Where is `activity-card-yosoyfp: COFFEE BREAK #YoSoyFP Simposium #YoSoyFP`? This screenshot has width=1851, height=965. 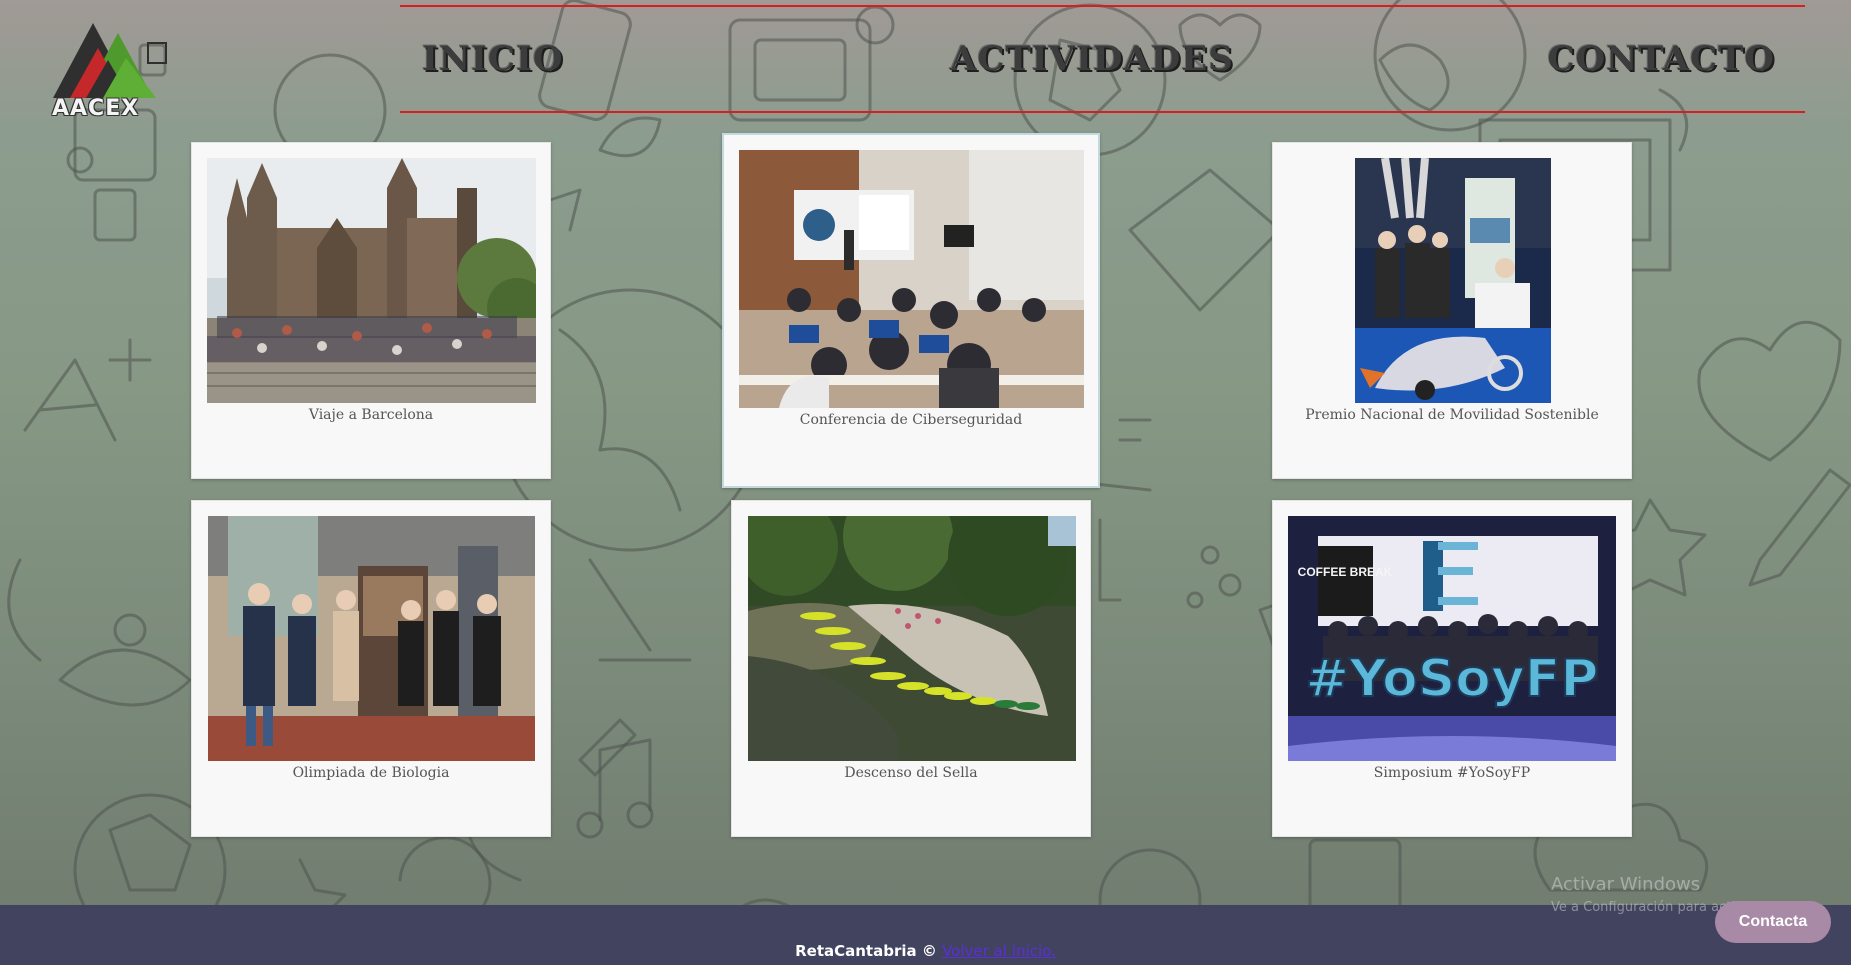
activity-card-yosoyfp: COFFEE BREAK #YoSoyFP Simposium #YoSoyFP is located at coordinates (1452, 668).